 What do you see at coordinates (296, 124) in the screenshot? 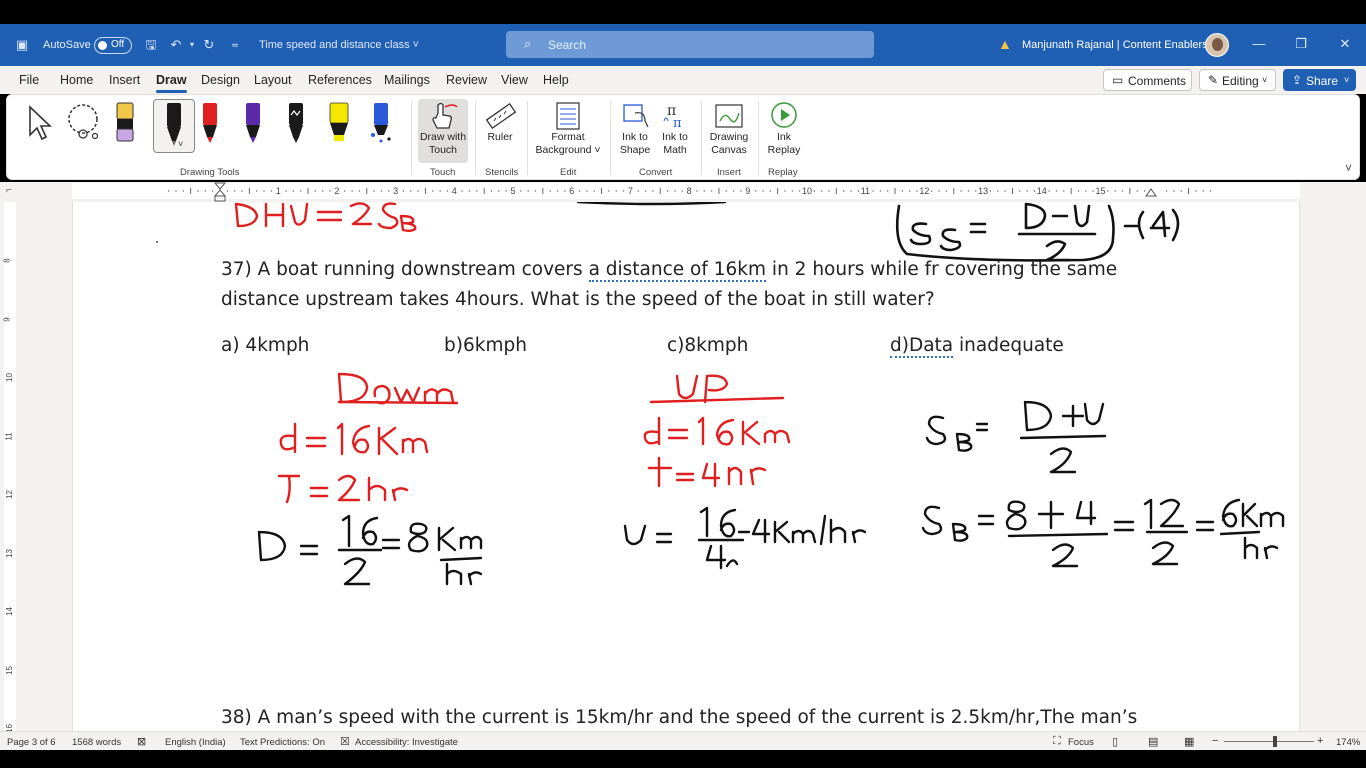
I see `black-pencil-icon` at bounding box center [296, 124].